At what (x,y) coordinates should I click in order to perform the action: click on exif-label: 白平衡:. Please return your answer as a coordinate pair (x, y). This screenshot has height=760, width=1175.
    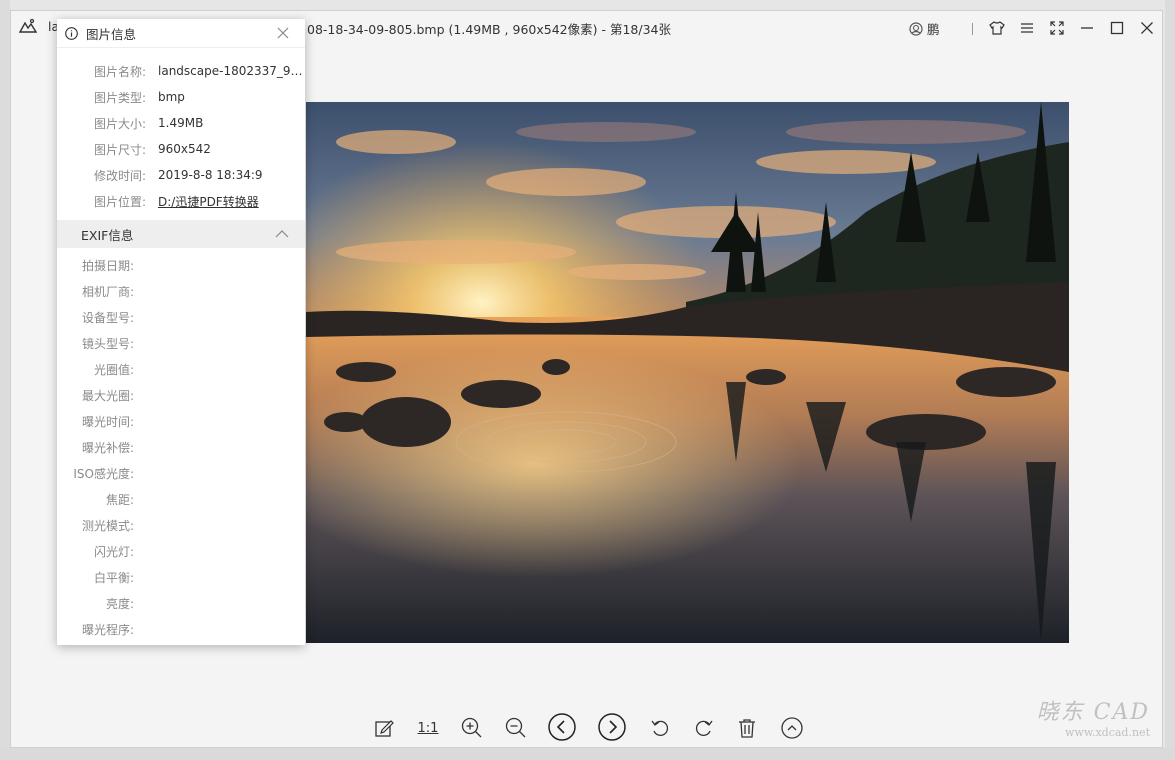
    Looking at the image, I should click on (113, 577).